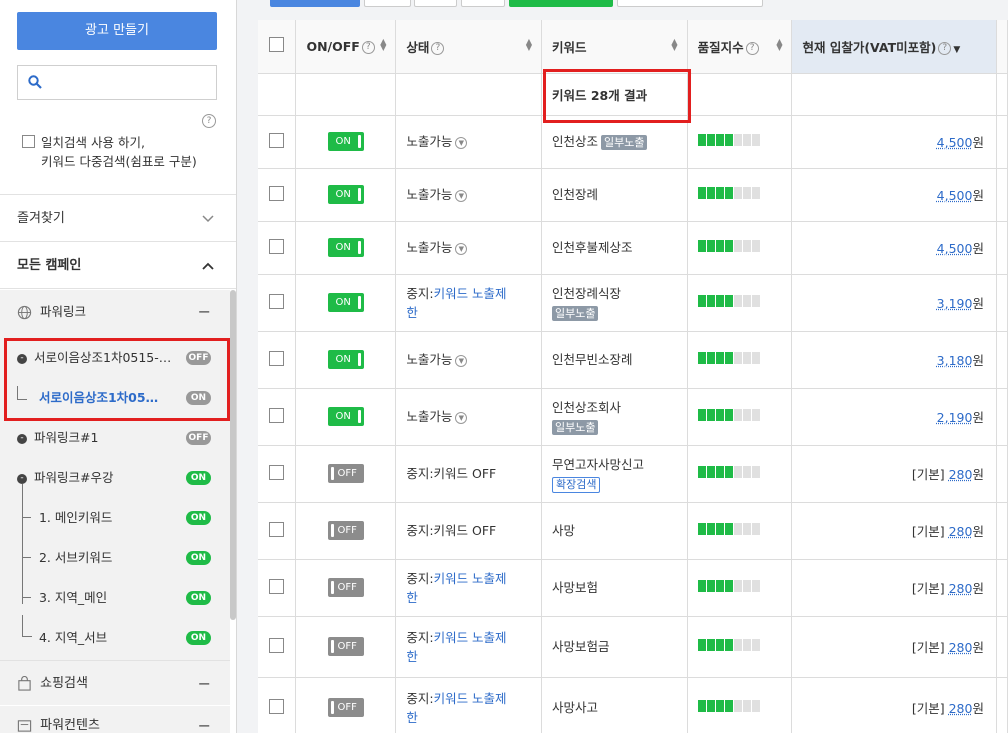 The width and height of the screenshot is (1008, 733). What do you see at coordinates (581, 646) in the screenshot?
I see `keyword-text: 사망보험금` at bounding box center [581, 646].